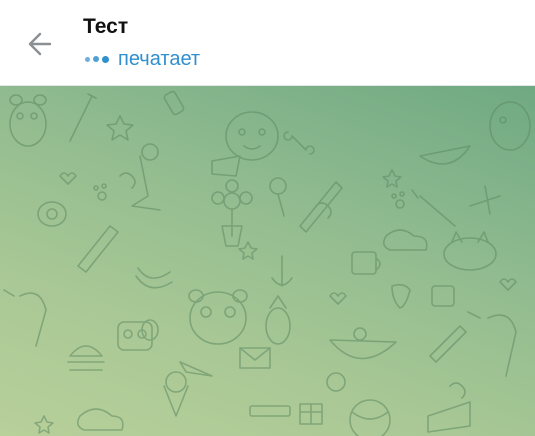 The width and height of the screenshot is (535, 436). I want to click on typing-status: печатает, so click(141, 59).